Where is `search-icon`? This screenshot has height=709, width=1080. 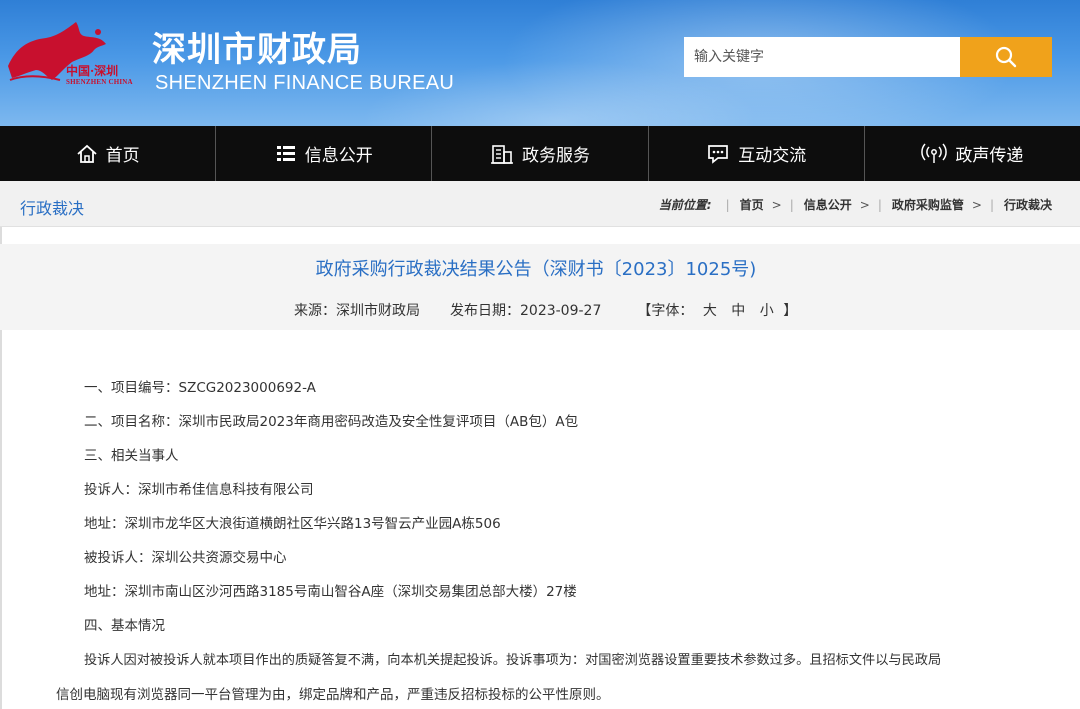
search-icon is located at coordinates (1006, 57).